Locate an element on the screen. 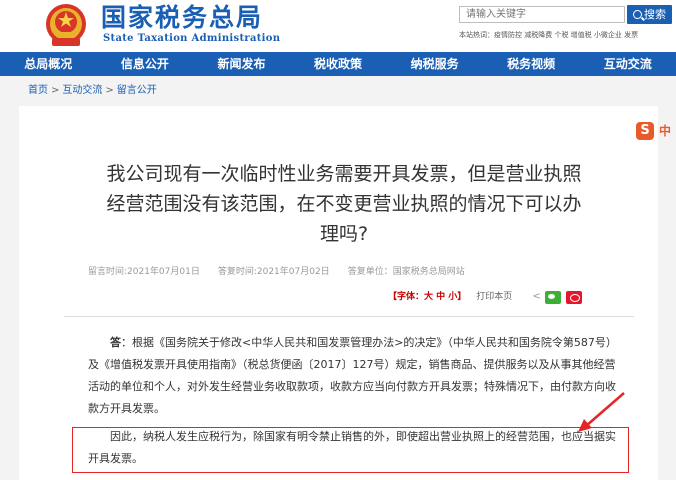 This screenshot has height=480, width=676. site-title: 国家税务总局 is located at coordinates (182, 18).